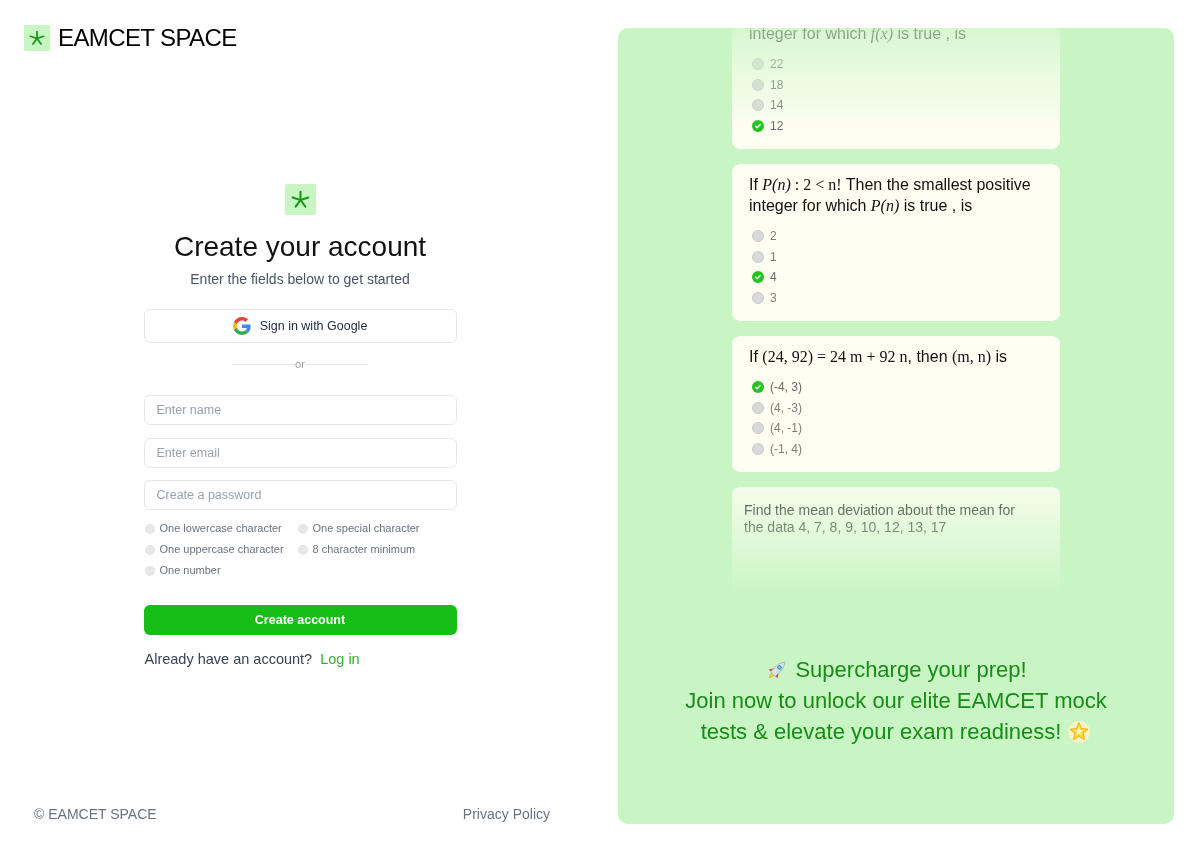 The height and width of the screenshot is (854, 1200). What do you see at coordinates (890, 195) in the screenshot?
I see `question-text: If P(n) : 2 < n! Then the smallest positive integer for which P(n) is true , is` at bounding box center [890, 195].